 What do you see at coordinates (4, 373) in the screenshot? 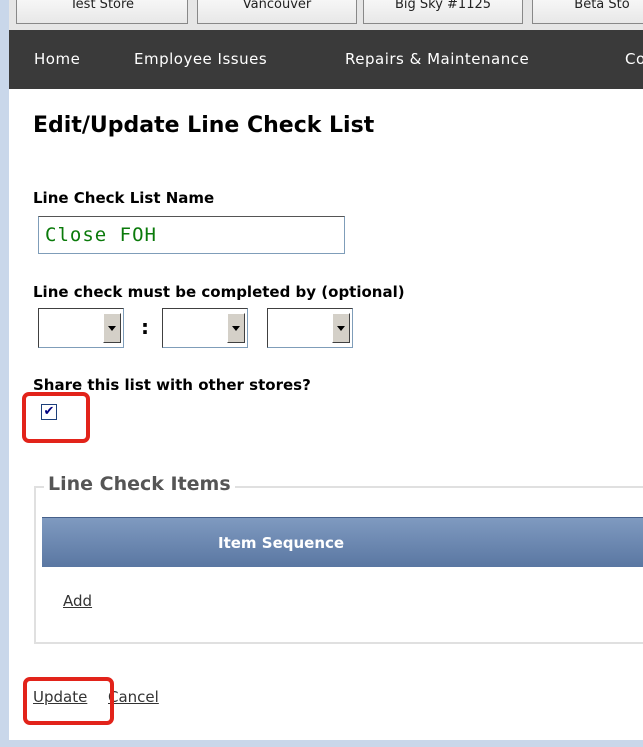
I see `left-gutter` at bounding box center [4, 373].